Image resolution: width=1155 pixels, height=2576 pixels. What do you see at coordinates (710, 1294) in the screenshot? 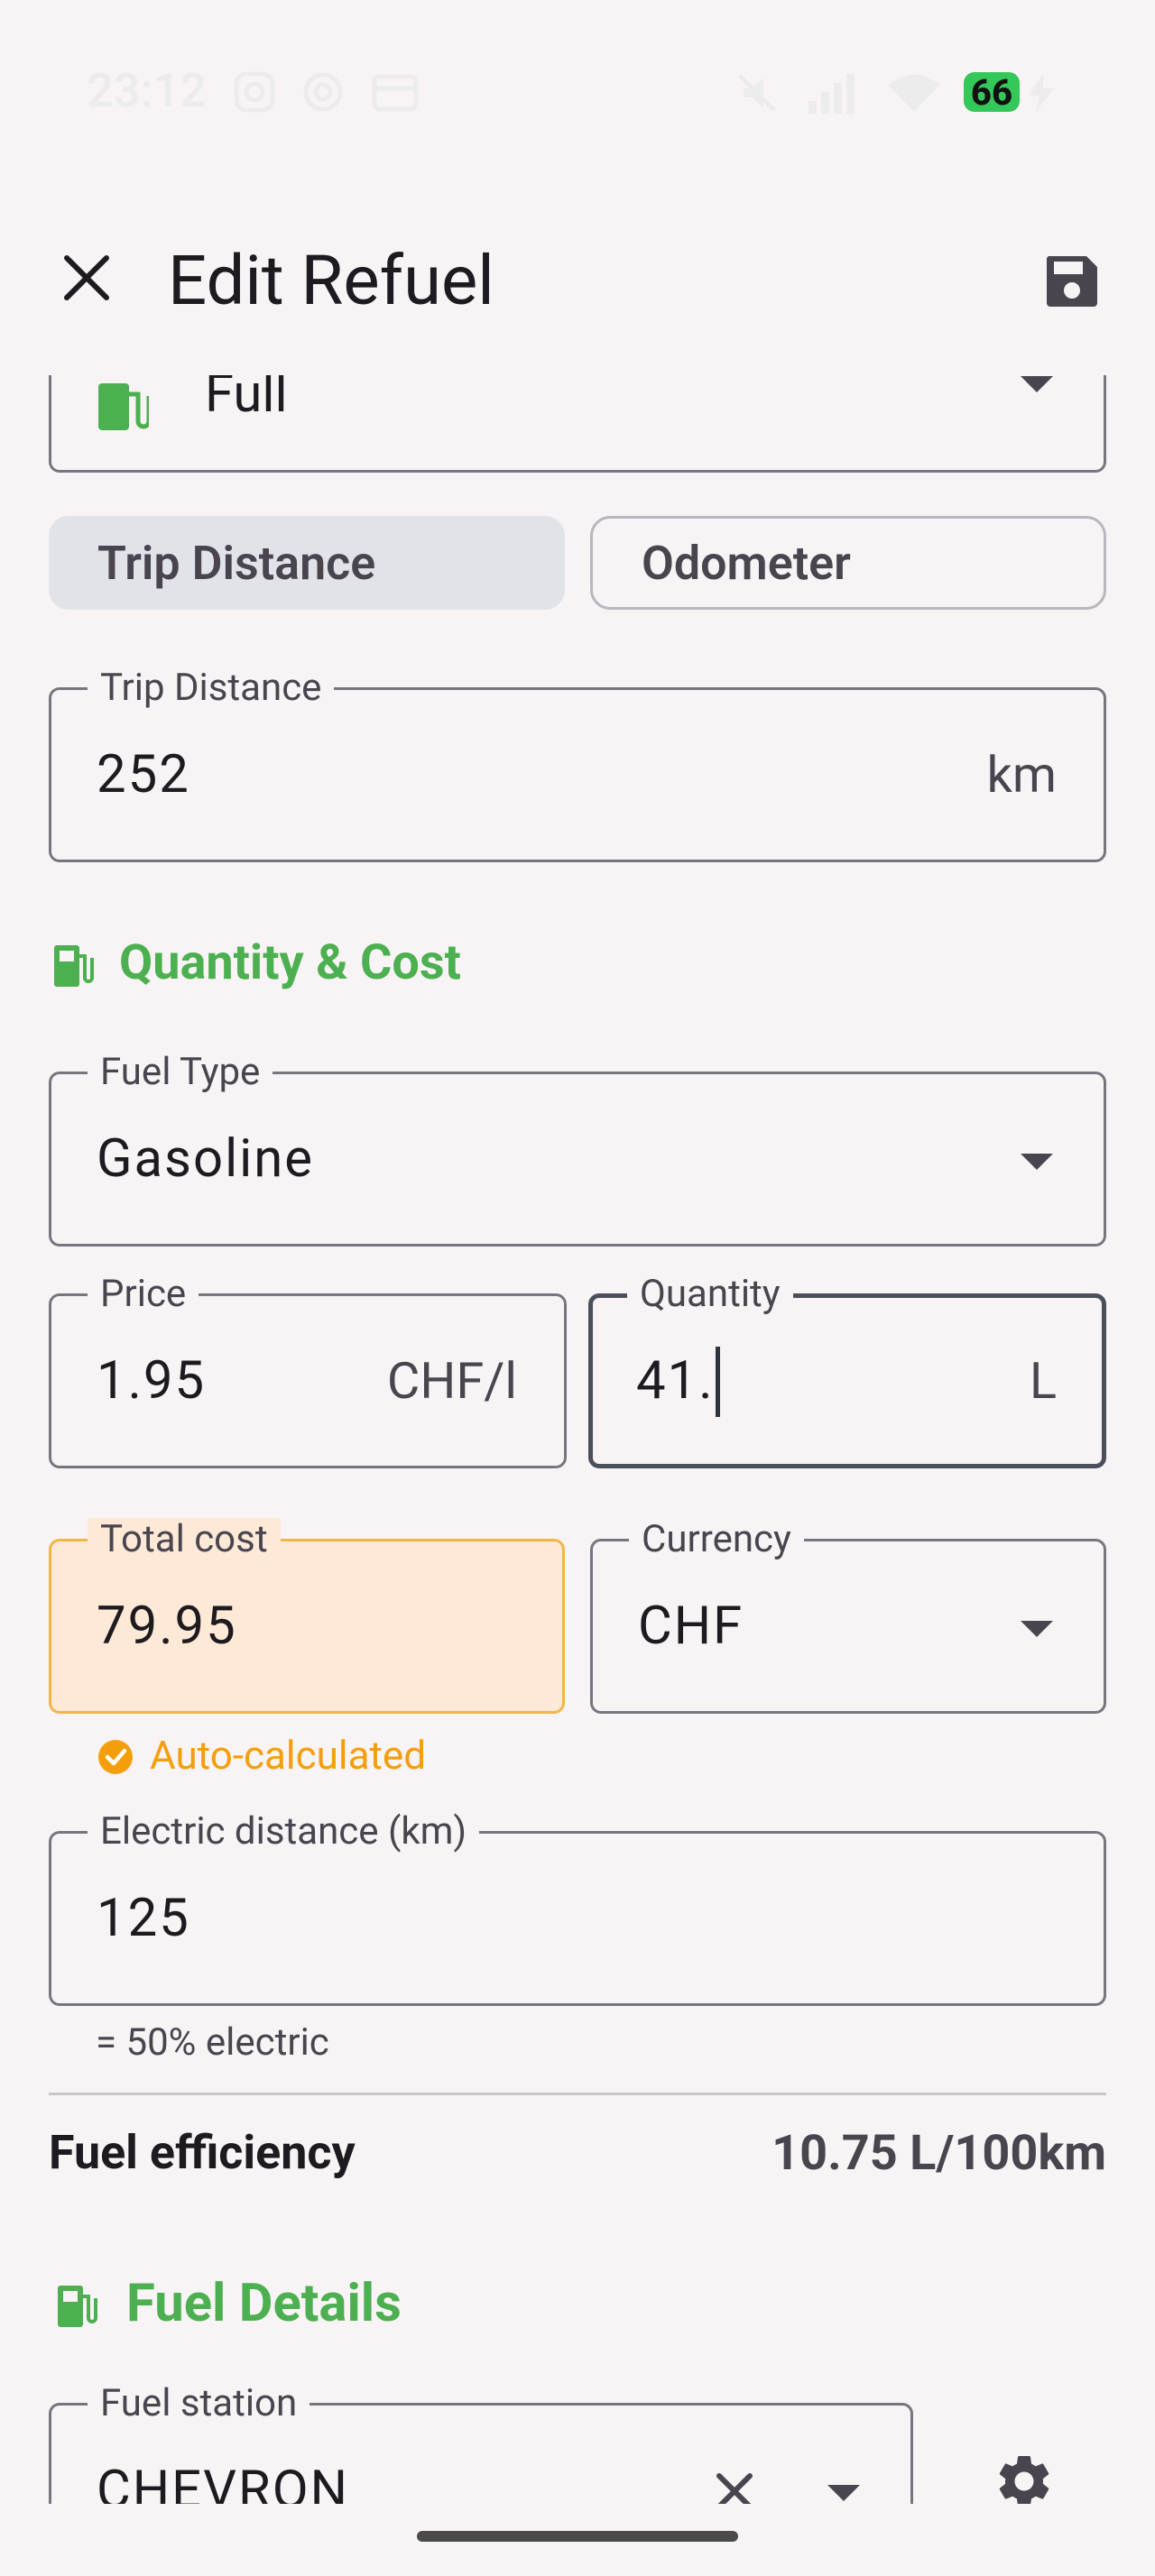
I see `quantity-label: Quantity` at bounding box center [710, 1294].